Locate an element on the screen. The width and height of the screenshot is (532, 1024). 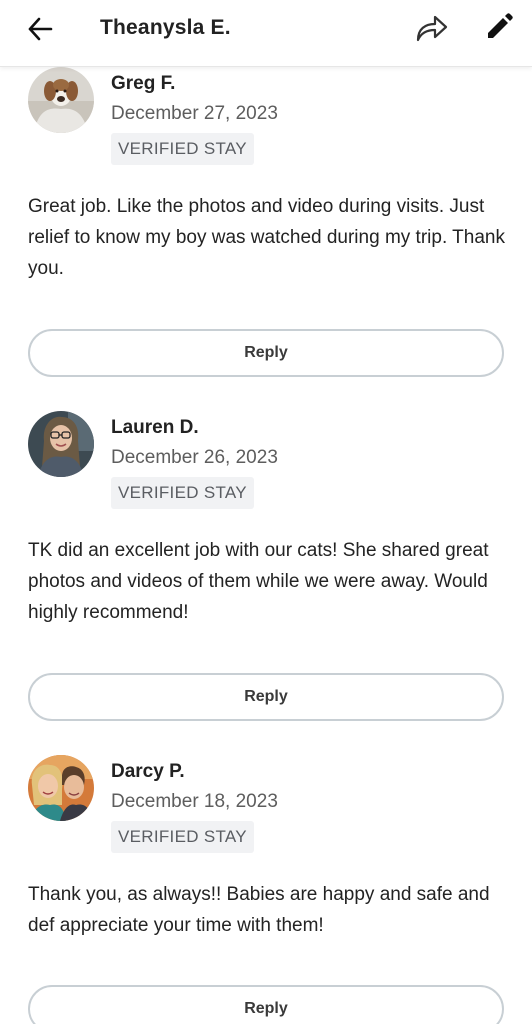
edit-button is located at coordinates (499, 27).